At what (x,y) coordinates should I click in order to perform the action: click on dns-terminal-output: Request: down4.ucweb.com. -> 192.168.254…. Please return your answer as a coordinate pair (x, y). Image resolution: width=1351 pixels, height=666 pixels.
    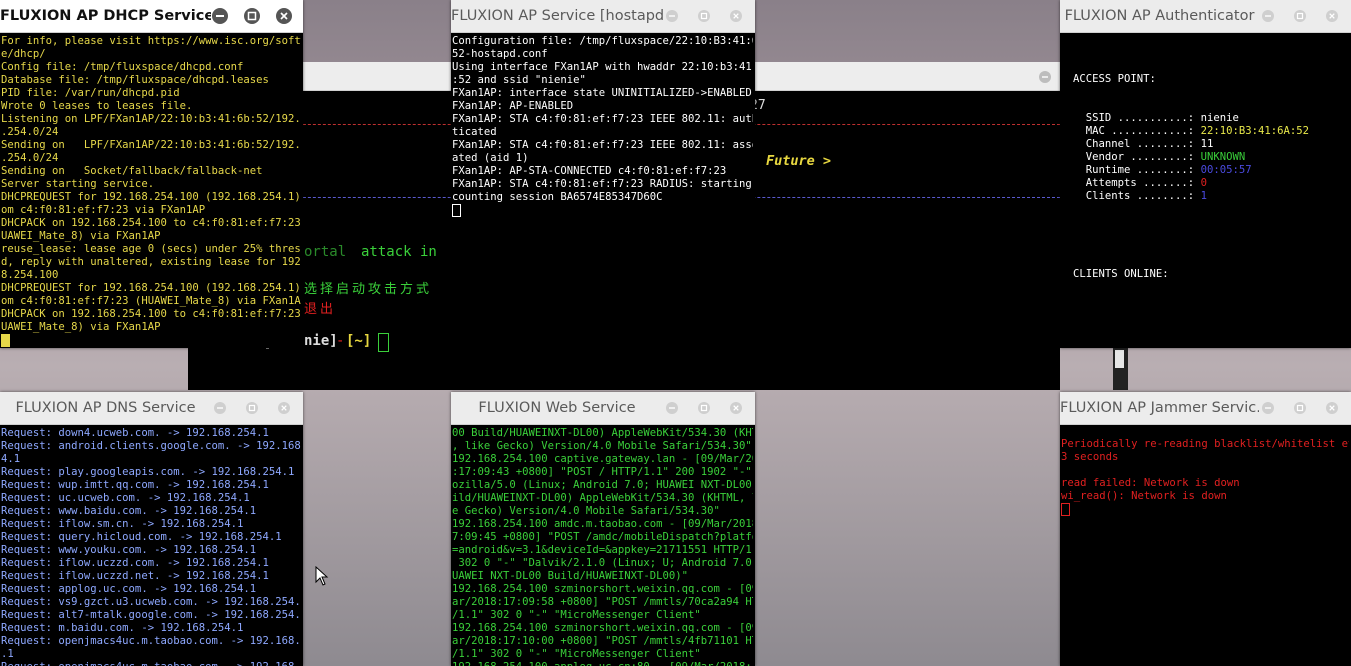
    Looking at the image, I should click on (151, 546).